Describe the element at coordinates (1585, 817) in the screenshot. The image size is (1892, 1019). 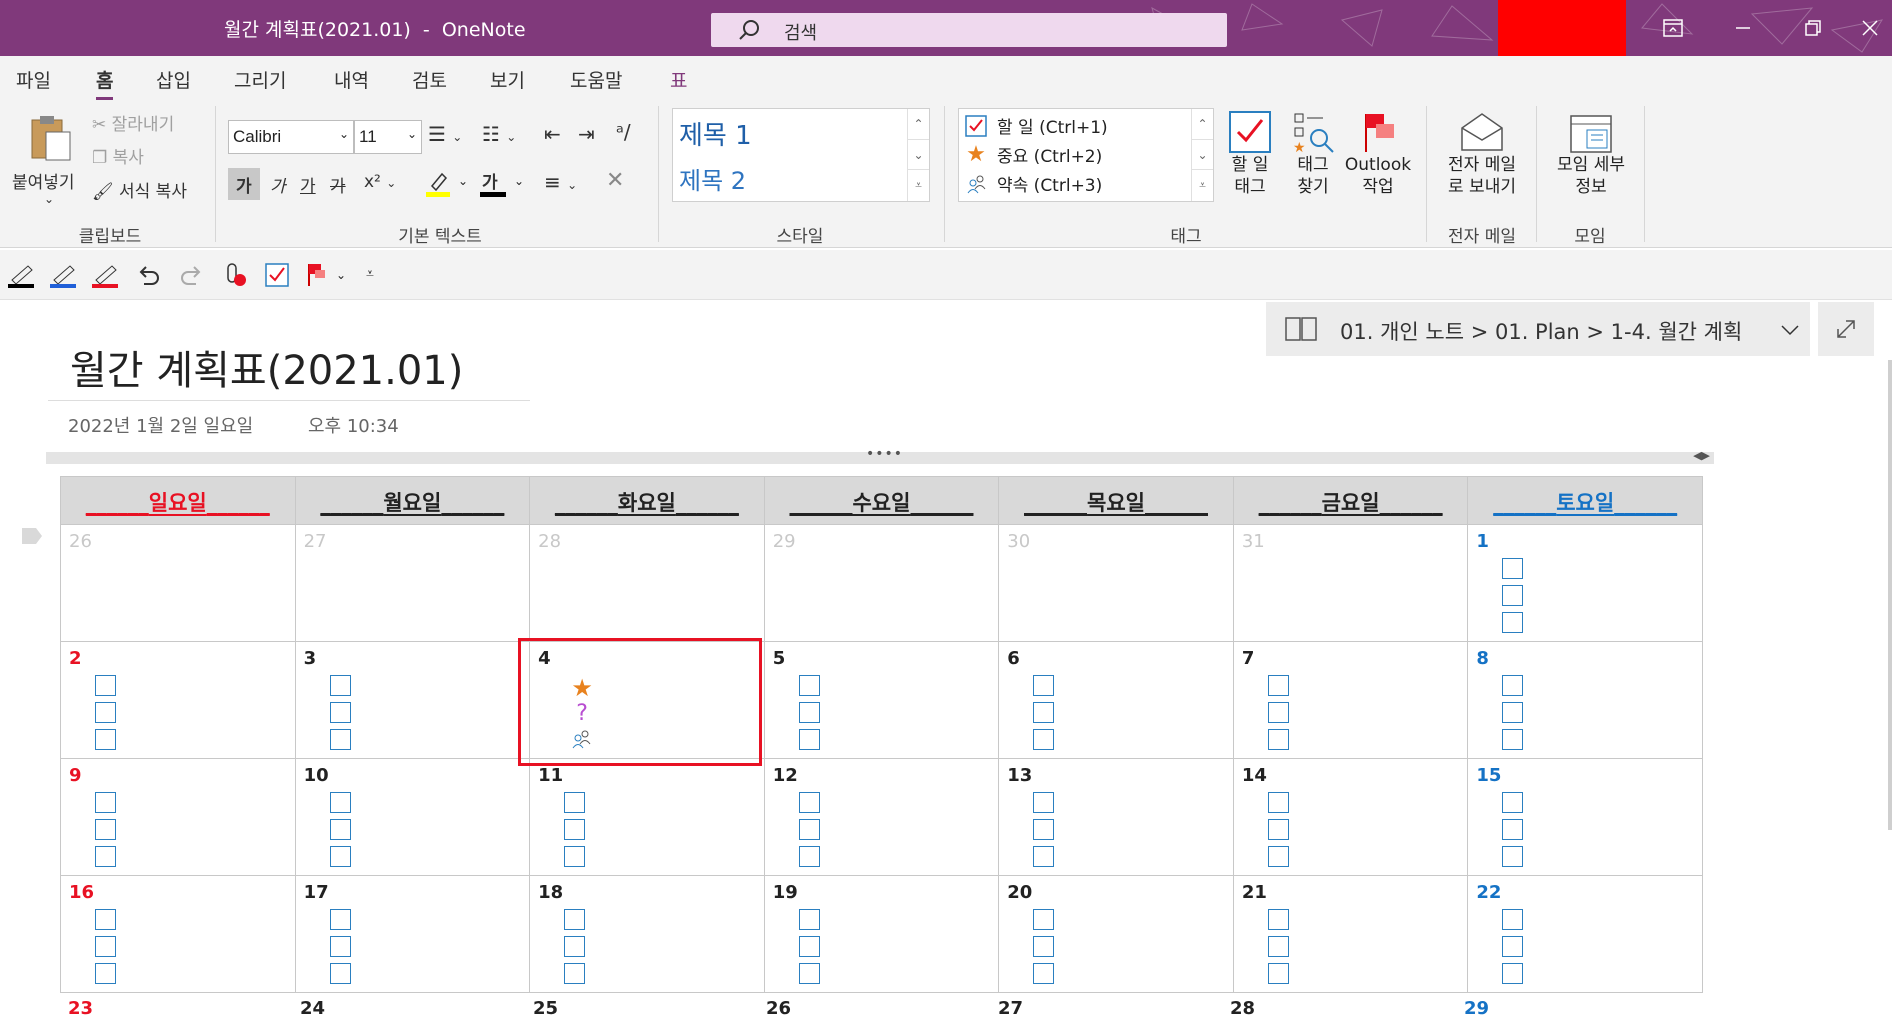
I see `calendar-day-cell: 15` at that location.